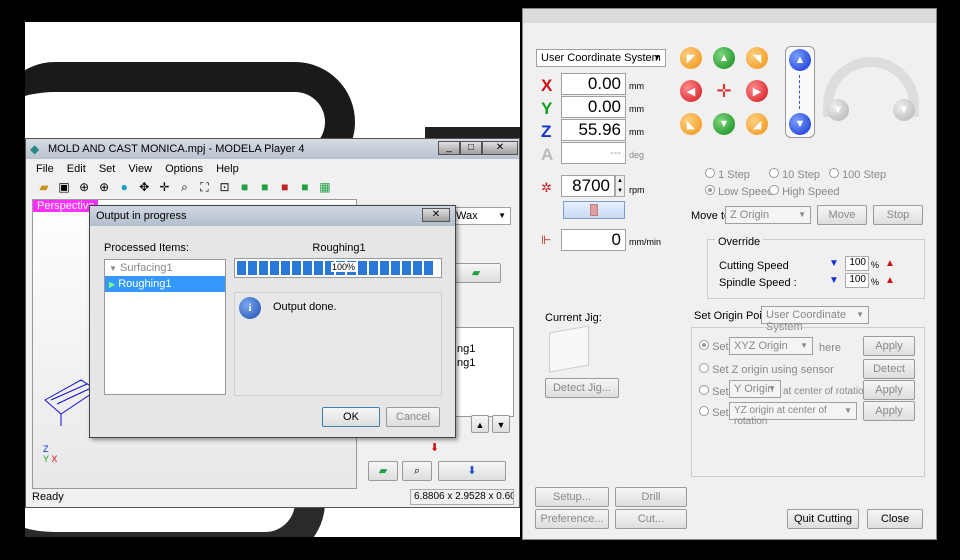 This screenshot has height=560, width=960. I want to click on close-button: Close, so click(895, 519).